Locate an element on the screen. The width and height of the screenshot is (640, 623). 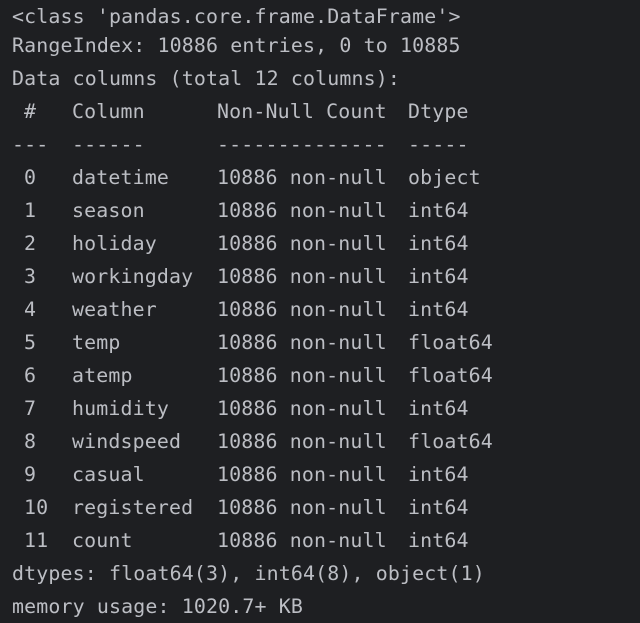
row-num: 6 is located at coordinates (30, 375).